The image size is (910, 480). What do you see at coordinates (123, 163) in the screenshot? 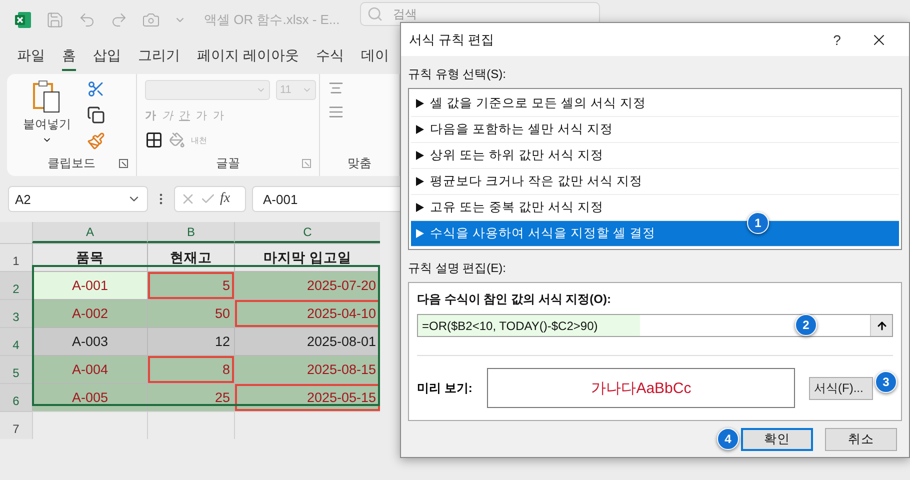
I see `launcher-icon` at bounding box center [123, 163].